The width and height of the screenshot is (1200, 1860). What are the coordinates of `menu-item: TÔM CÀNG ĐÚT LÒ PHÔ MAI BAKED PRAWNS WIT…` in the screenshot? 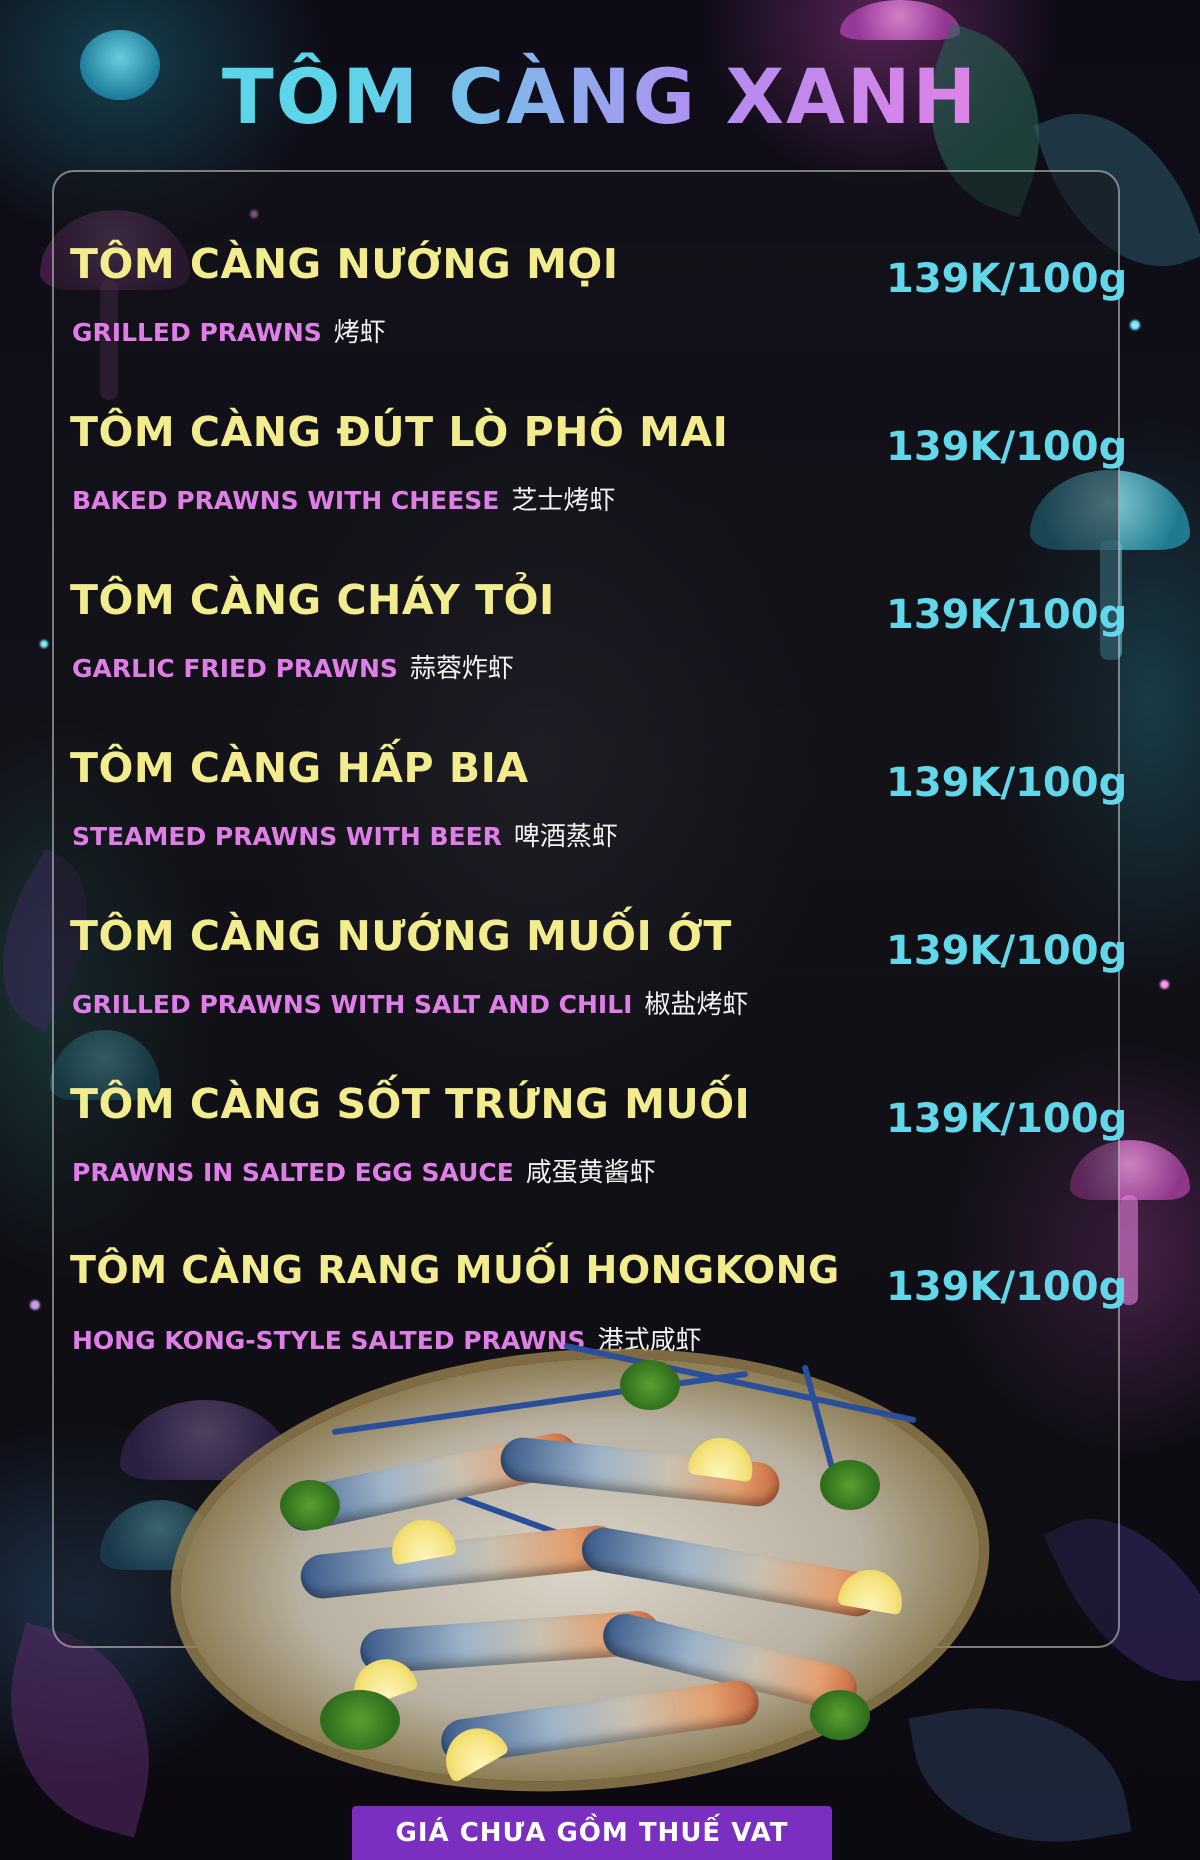 It's located at (598, 478).